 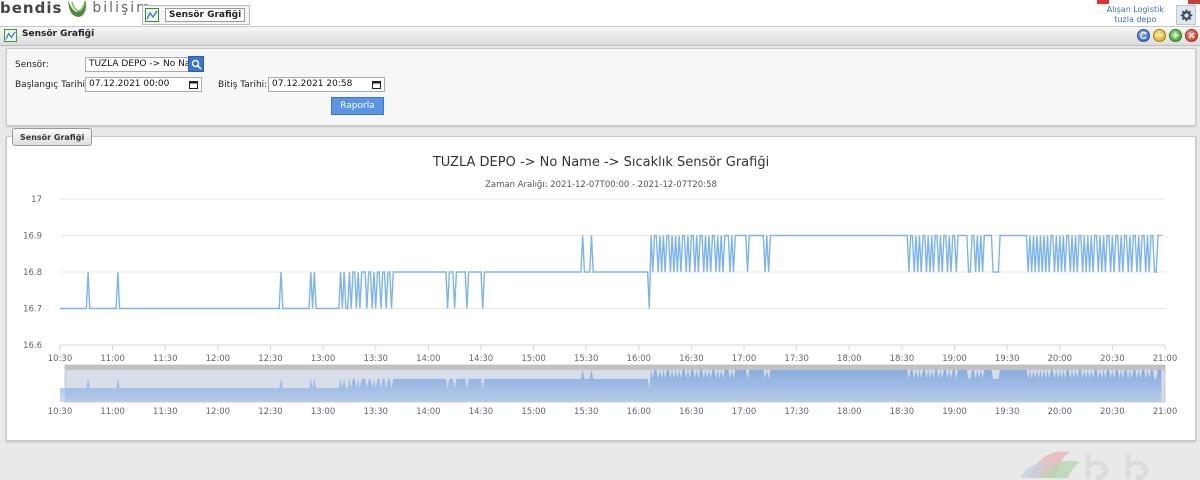 I want to click on navigator-x-tick-label: 19:00, so click(x=954, y=412).